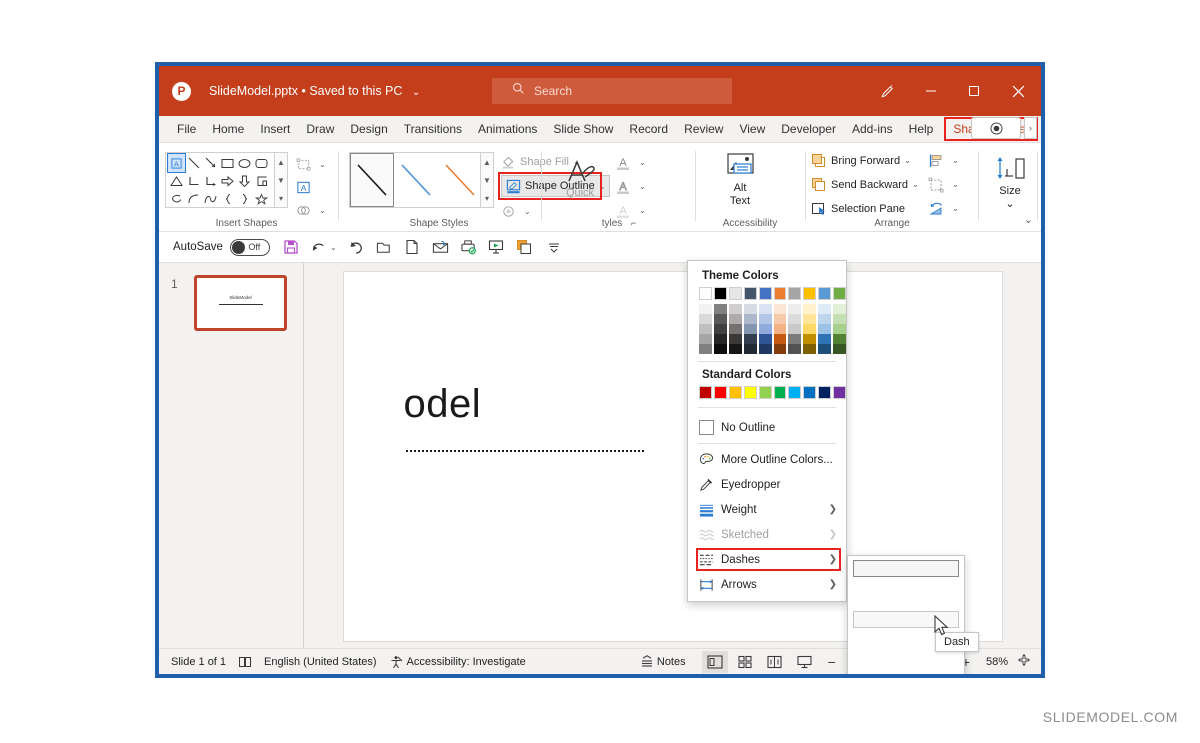 The height and width of the screenshot is (743, 1200). Describe the element at coordinates (767, 427) in the screenshot. I see `menu-item-no-outline: No Outline` at that location.